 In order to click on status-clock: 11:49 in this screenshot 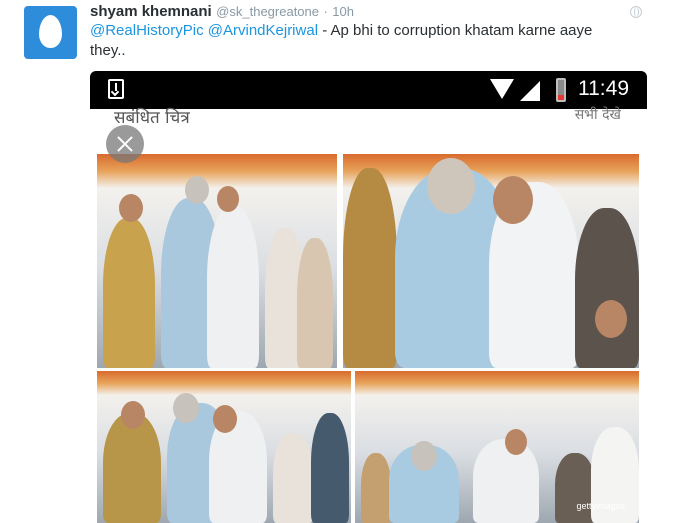, I will do `click(603, 88)`.